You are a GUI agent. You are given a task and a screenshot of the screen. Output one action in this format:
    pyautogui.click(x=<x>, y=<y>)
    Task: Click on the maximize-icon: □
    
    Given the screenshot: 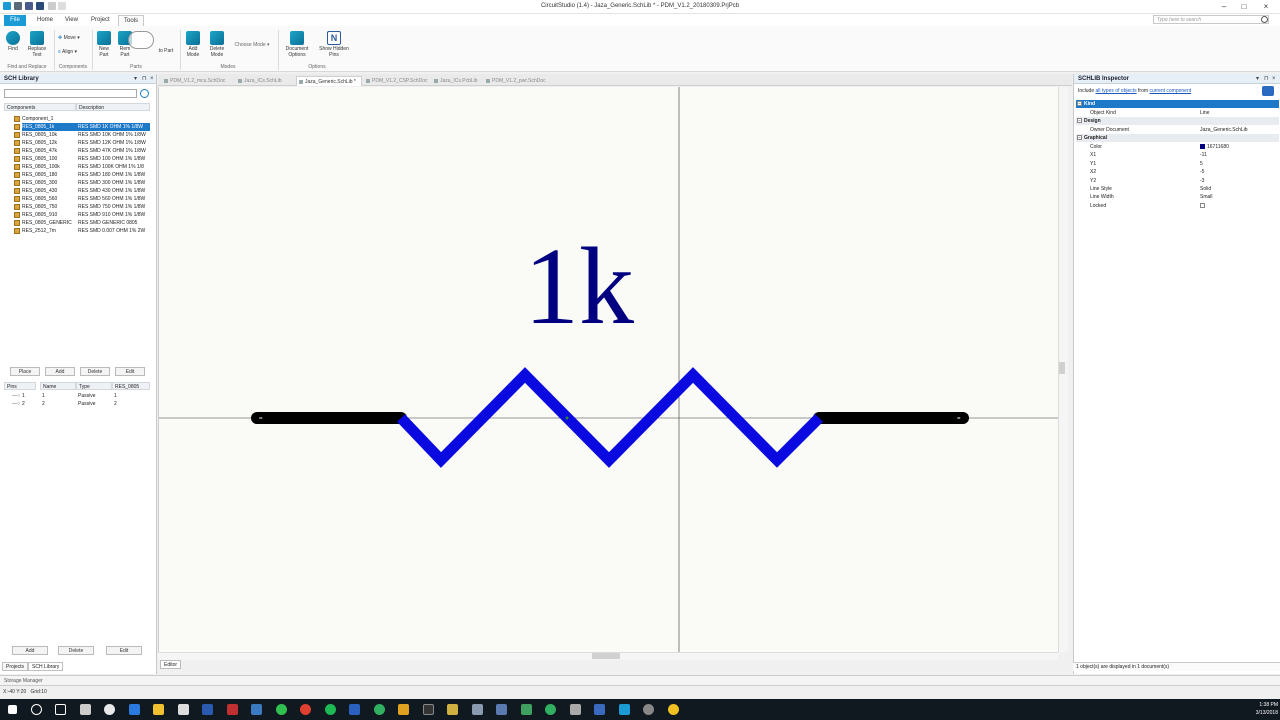 What is the action you would take?
    pyautogui.click(x=1244, y=7)
    